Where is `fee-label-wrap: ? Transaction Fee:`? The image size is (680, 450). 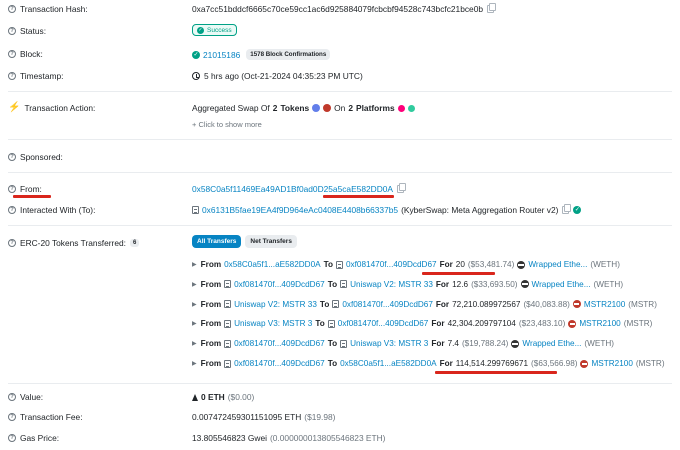
fee-label-wrap: ? Transaction Fee: is located at coordinates (45, 417).